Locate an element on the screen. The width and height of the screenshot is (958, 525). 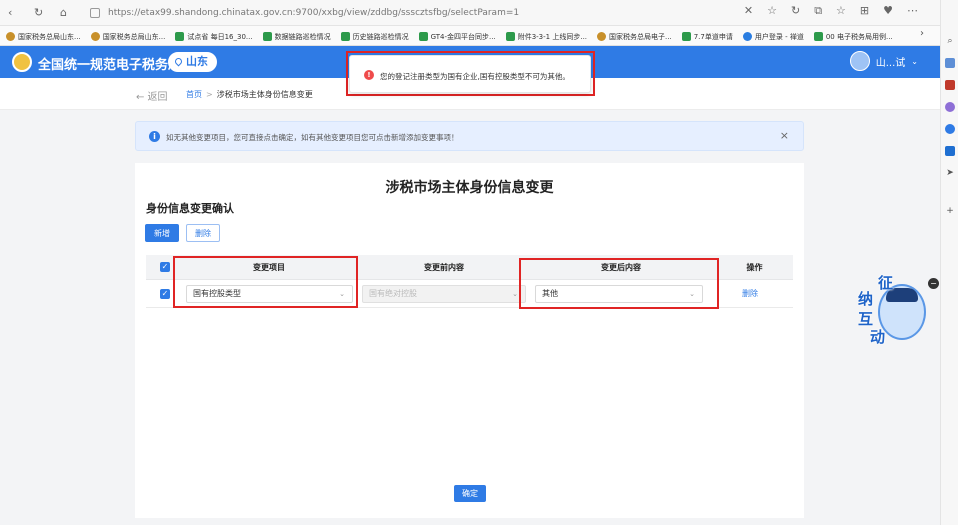
bookmark-item: 历史链路巡检情况 is located at coordinates (374, 36).